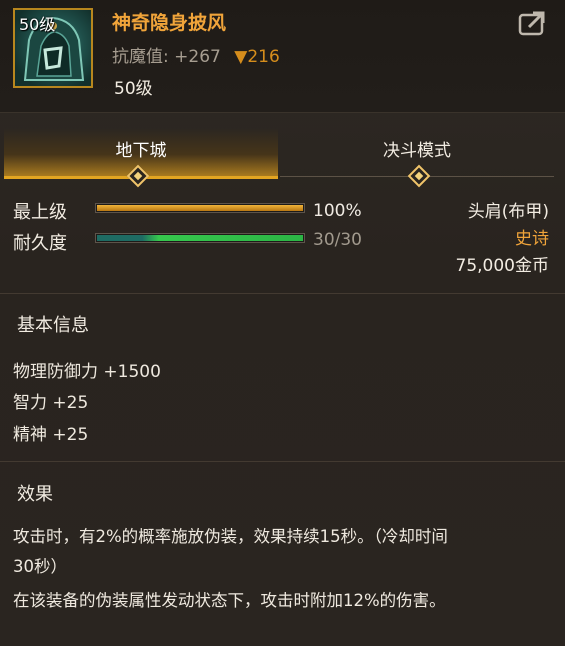  Describe the element at coordinates (133, 89) in the screenshot. I see `item-level: 50级` at that location.